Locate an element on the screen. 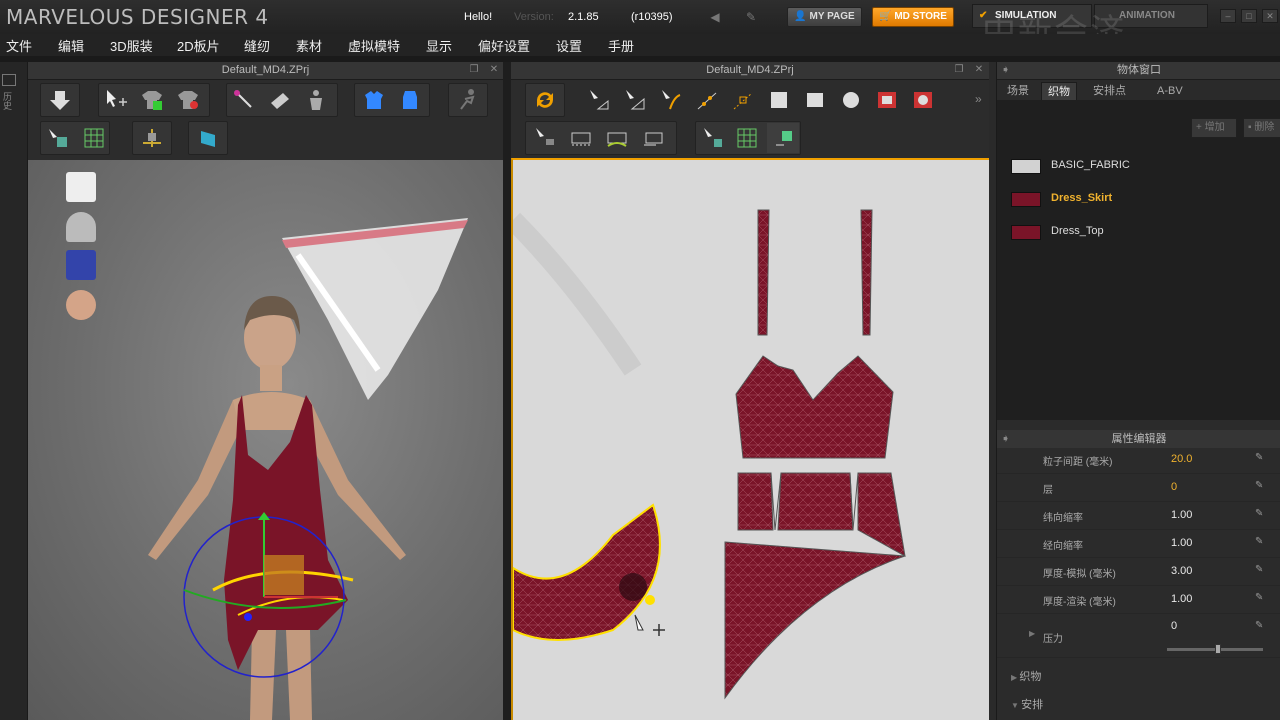  avatar-tool-icon is located at coordinates (316, 100).